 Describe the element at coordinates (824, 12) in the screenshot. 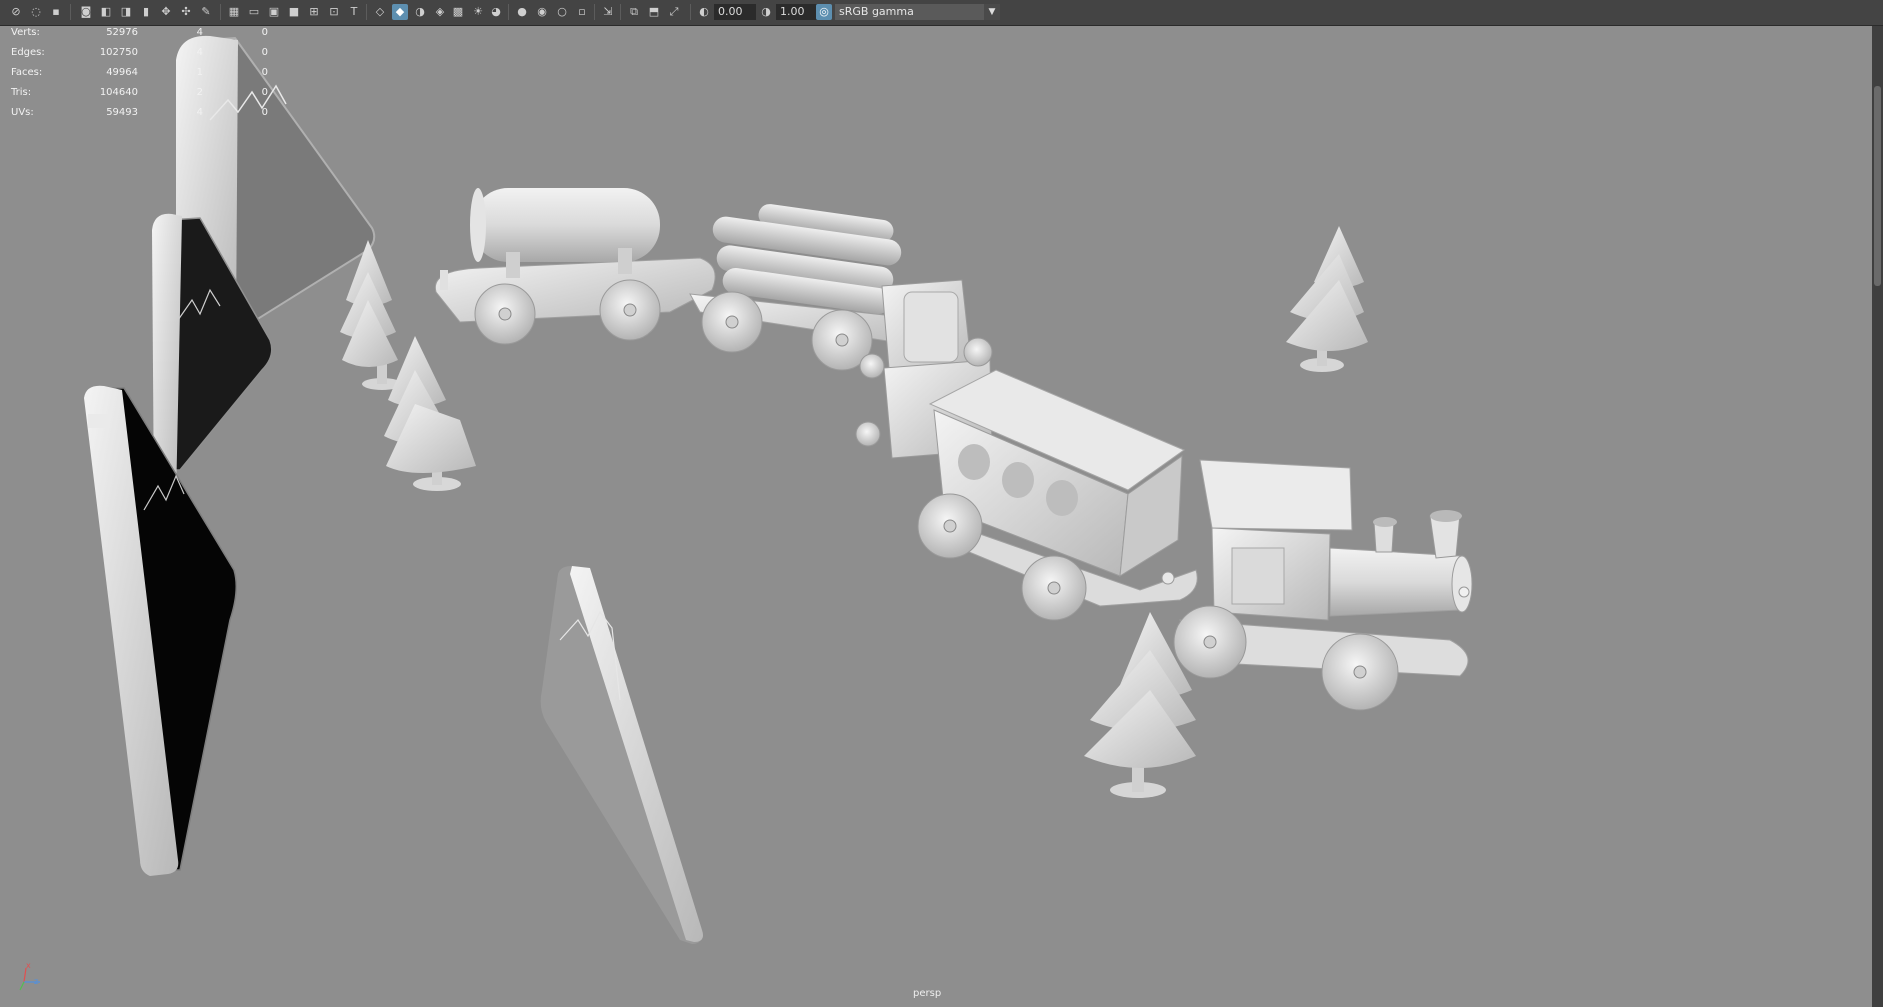

I see `color-management-icon: ◎` at that location.